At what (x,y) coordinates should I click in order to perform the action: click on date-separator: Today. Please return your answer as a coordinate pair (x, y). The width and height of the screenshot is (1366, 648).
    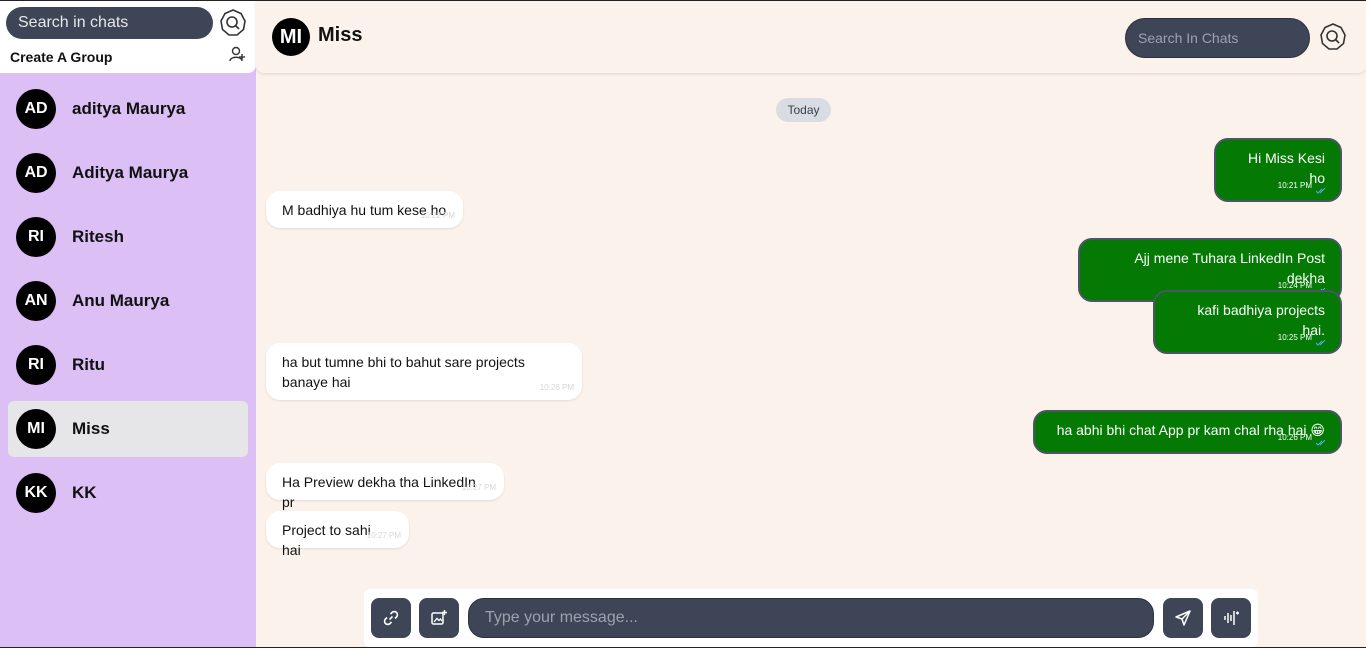
    Looking at the image, I should click on (803, 110).